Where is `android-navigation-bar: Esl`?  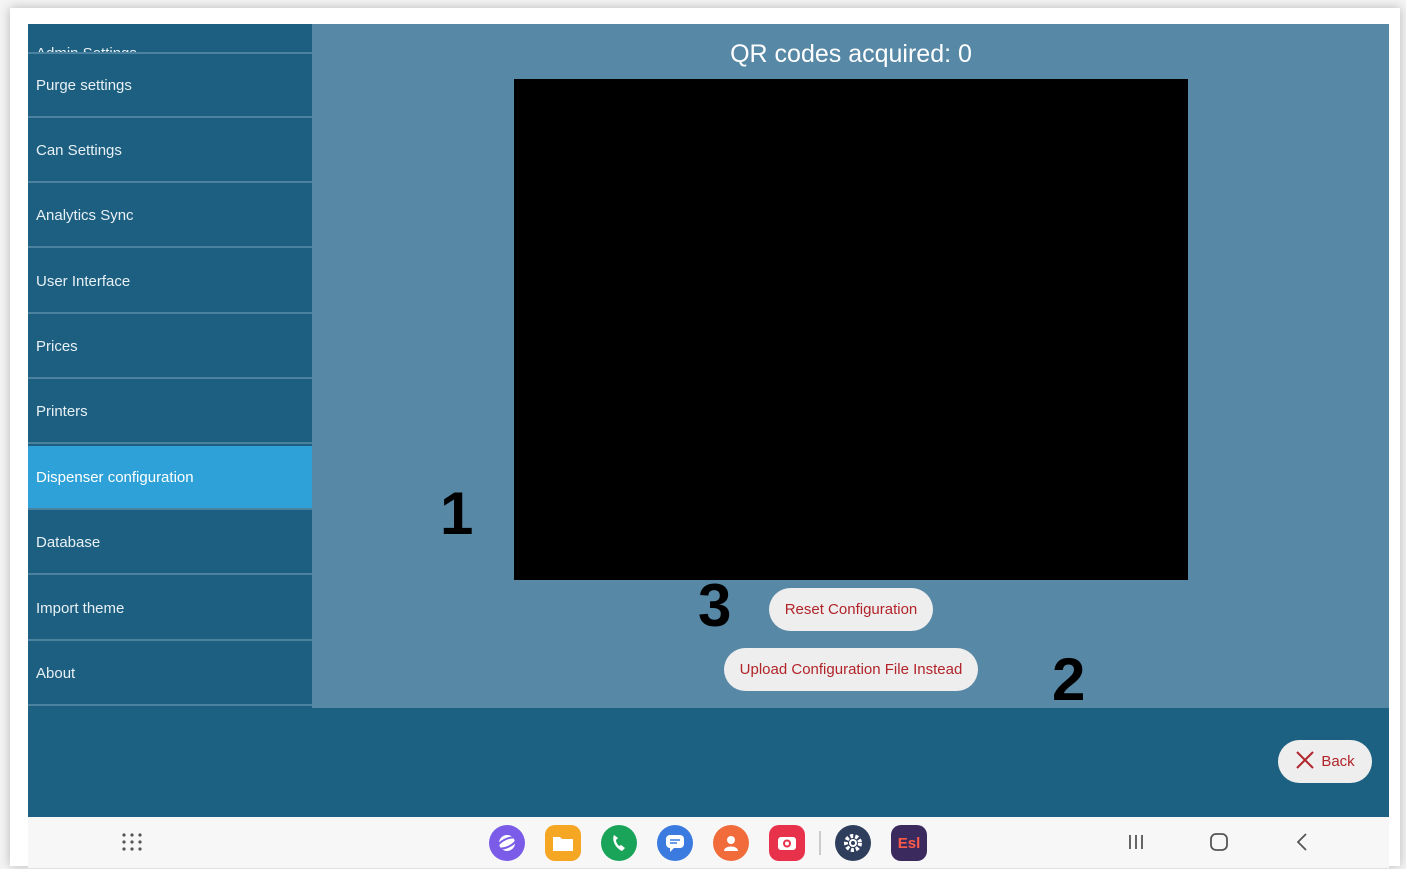 android-navigation-bar: Esl is located at coordinates (708, 842).